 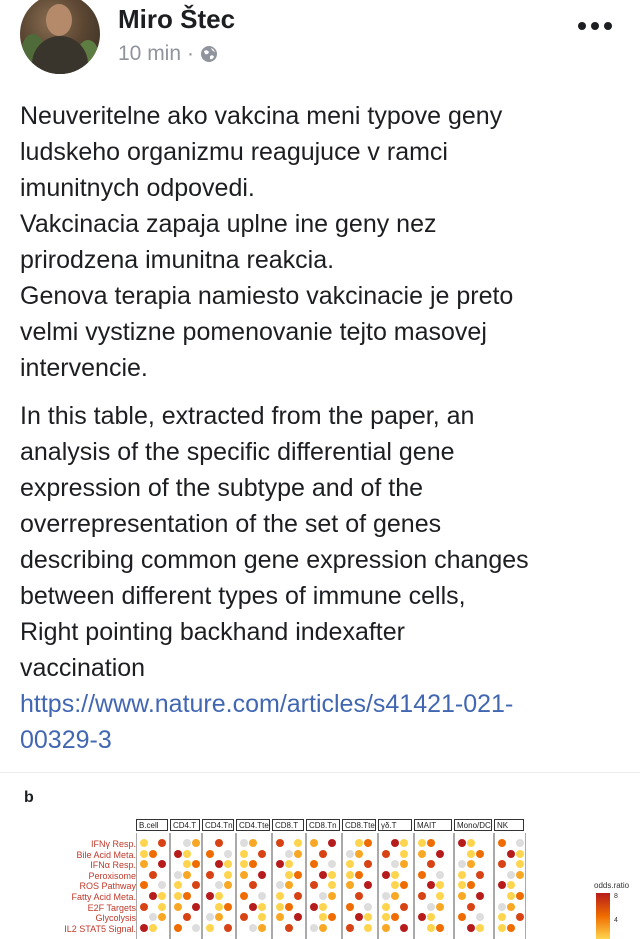 I want to click on legend-tick: 8, so click(x=616, y=896).